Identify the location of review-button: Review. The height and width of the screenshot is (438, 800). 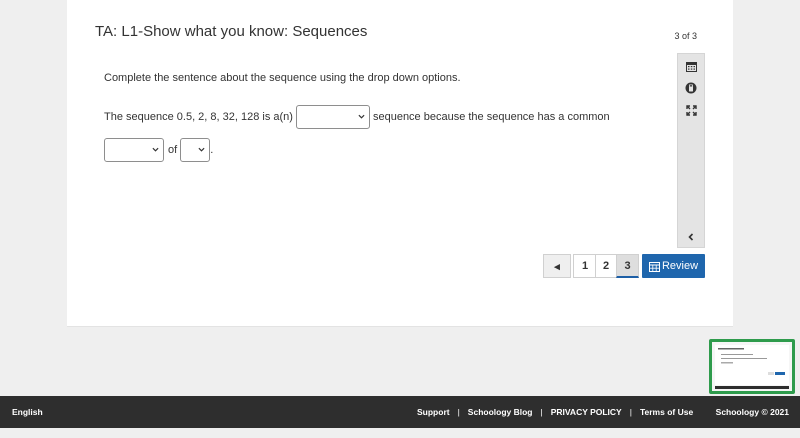
(673, 266).